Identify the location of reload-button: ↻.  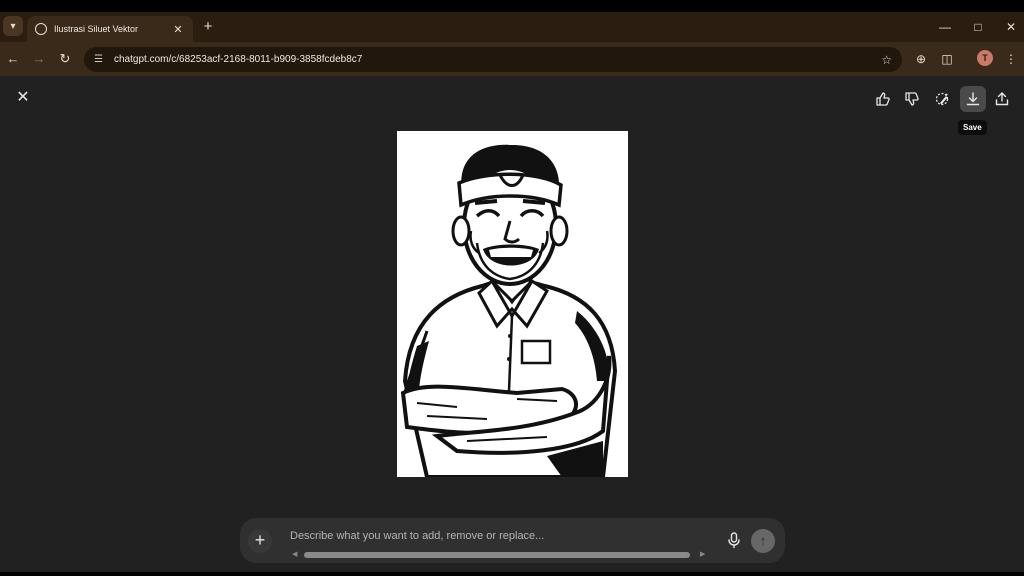
(65, 59).